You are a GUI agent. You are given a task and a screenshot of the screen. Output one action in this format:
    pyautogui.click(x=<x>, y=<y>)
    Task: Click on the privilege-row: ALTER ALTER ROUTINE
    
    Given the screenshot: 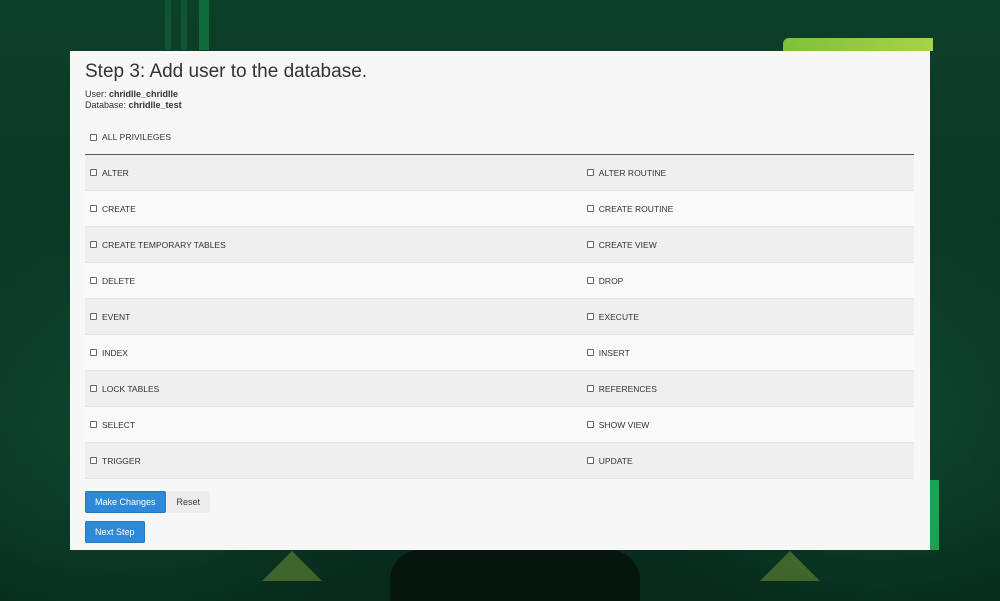 What is the action you would take?
    pyautogui.click(x=499, y=173)
    